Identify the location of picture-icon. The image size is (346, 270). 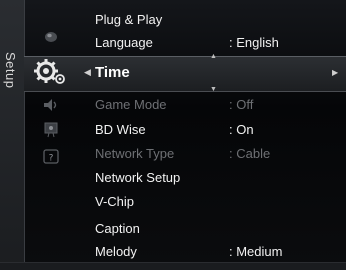
(51, 37).